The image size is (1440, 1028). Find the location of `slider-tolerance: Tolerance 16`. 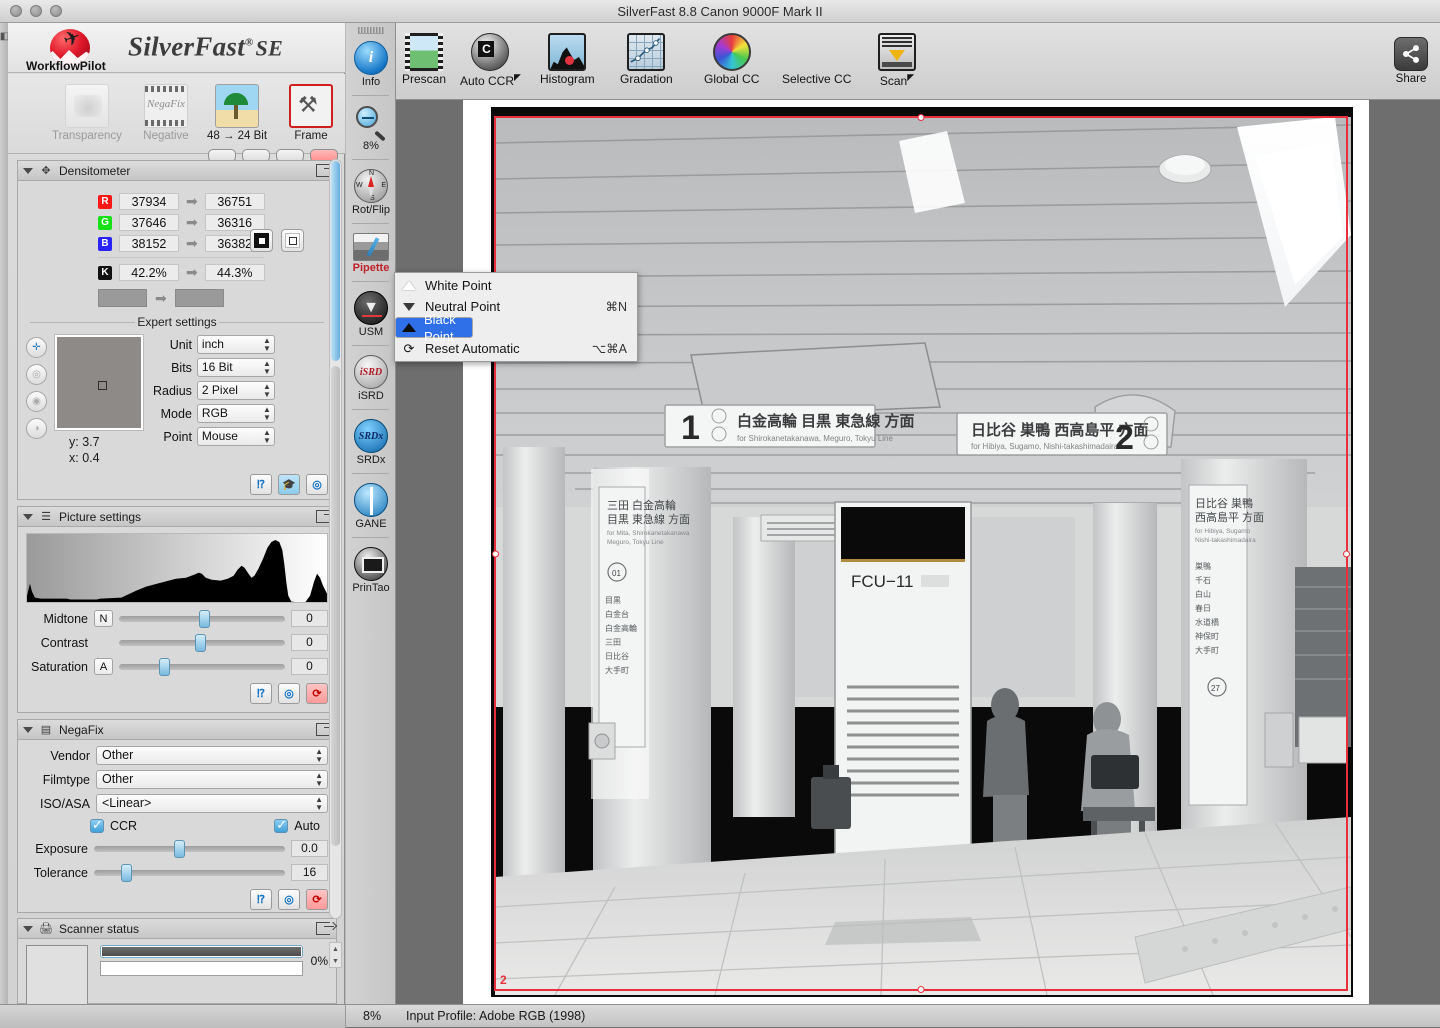

slider-tolerance: Tolerance 16 is located at coordinates (177, 872).